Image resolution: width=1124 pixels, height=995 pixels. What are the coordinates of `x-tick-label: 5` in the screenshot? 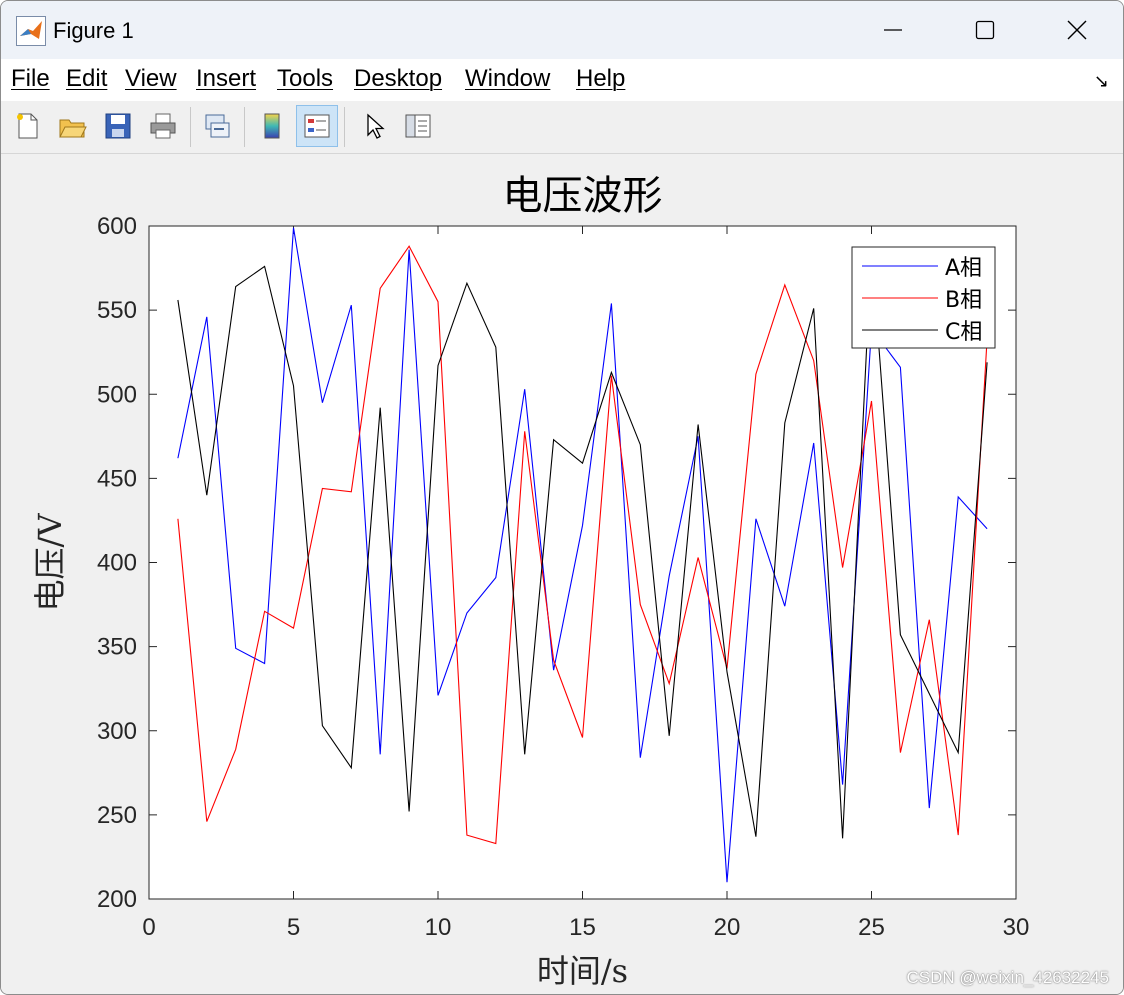 It's located at (293, 927).